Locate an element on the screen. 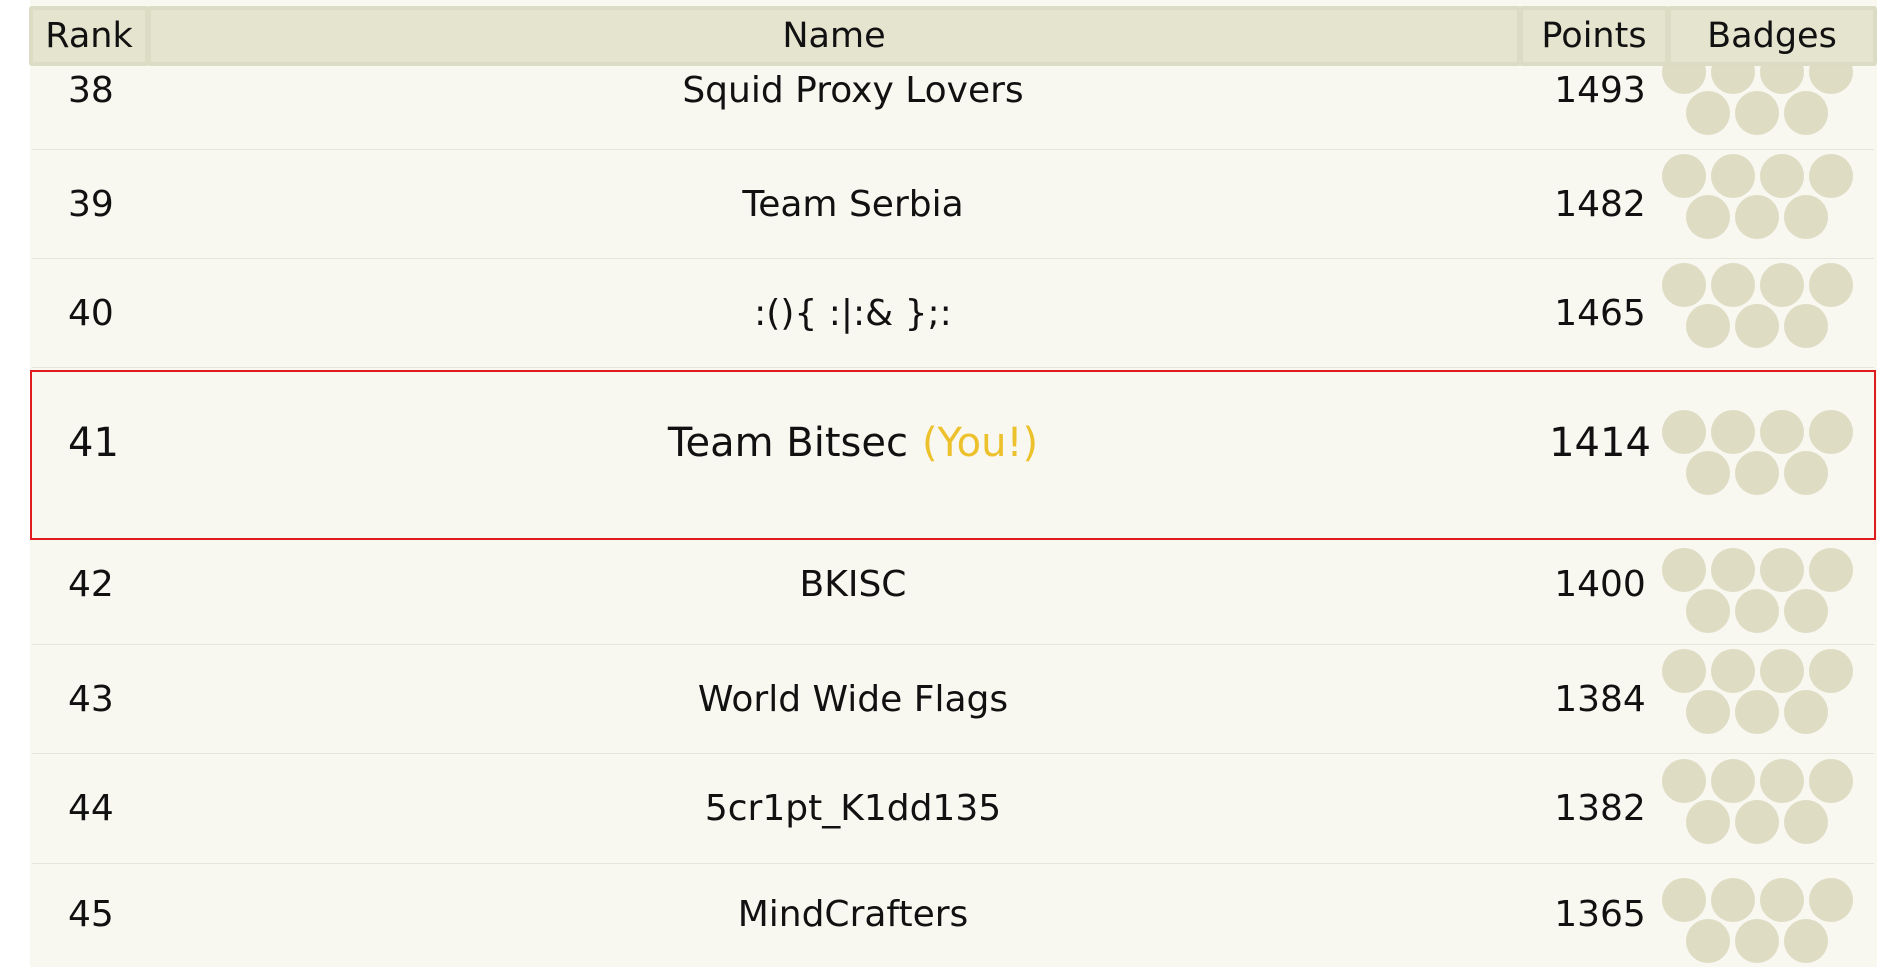 The width and height of the screenshot is (1899, 967). table-row: 40 :(){ :|:& };: 1465 is located at coordinates (953, 313).